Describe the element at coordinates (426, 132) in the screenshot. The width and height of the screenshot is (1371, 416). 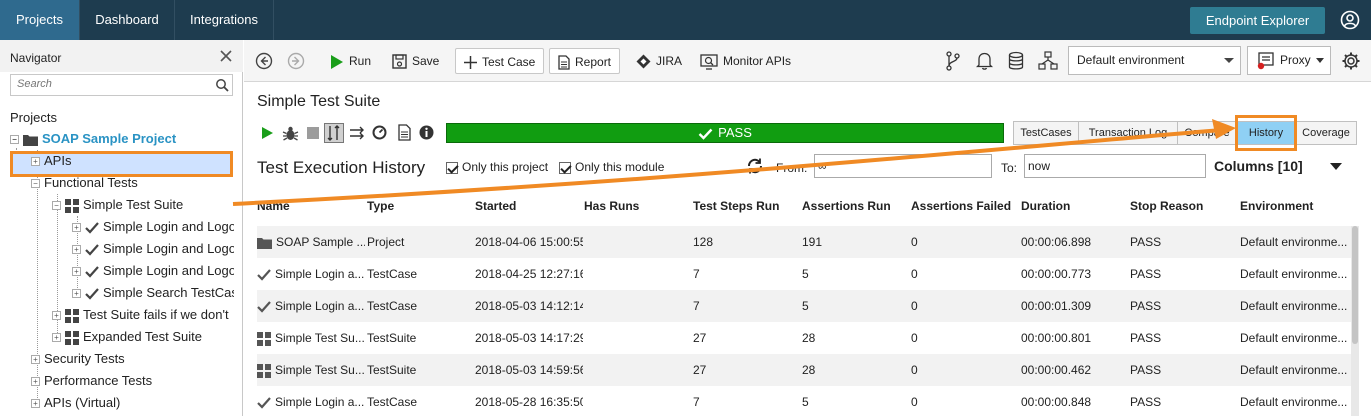
I see `info-icon` at that location.